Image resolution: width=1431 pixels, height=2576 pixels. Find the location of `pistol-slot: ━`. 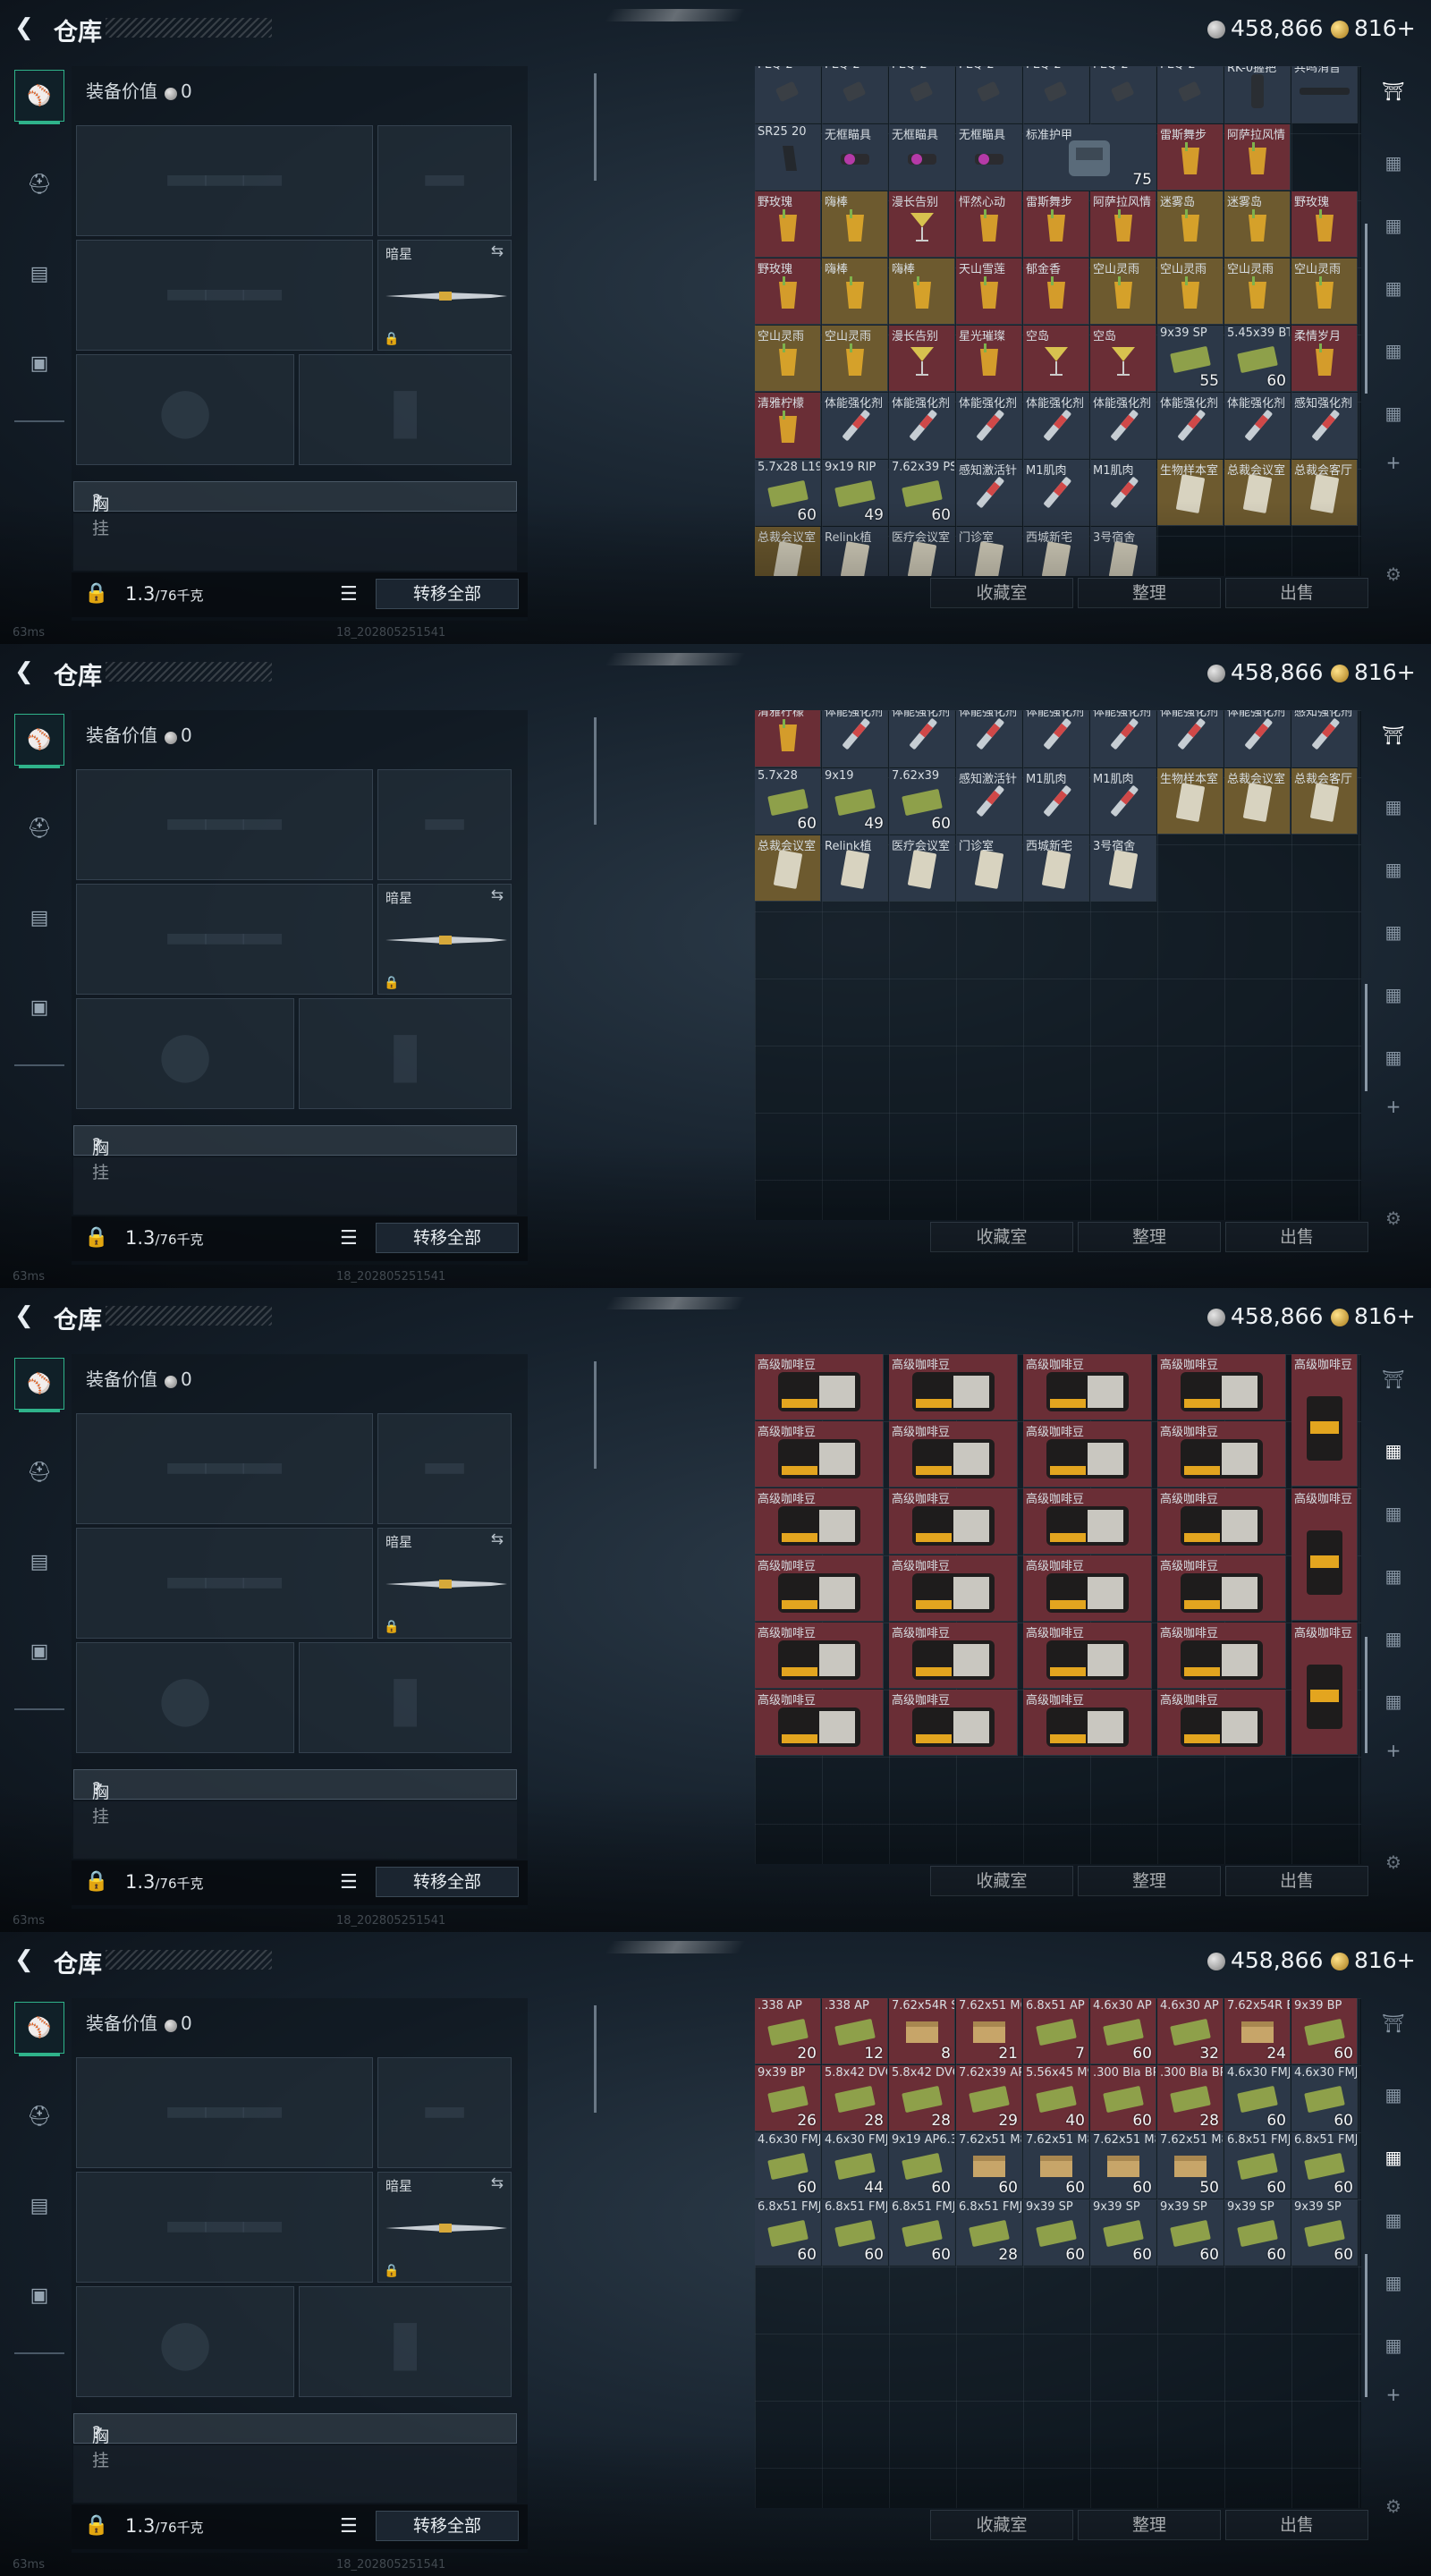

pistol-slot: ━ is located at coordinates (445, 2112).